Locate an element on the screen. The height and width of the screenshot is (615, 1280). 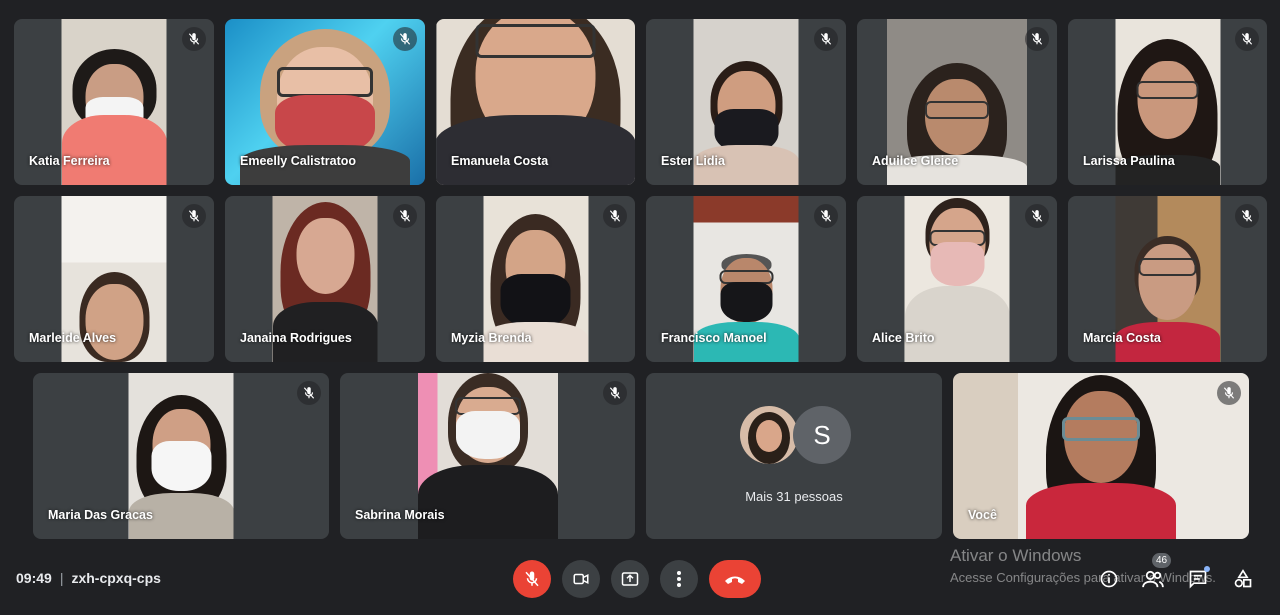
participant-name: Ester Lidia is located at coordinates (693, 161).